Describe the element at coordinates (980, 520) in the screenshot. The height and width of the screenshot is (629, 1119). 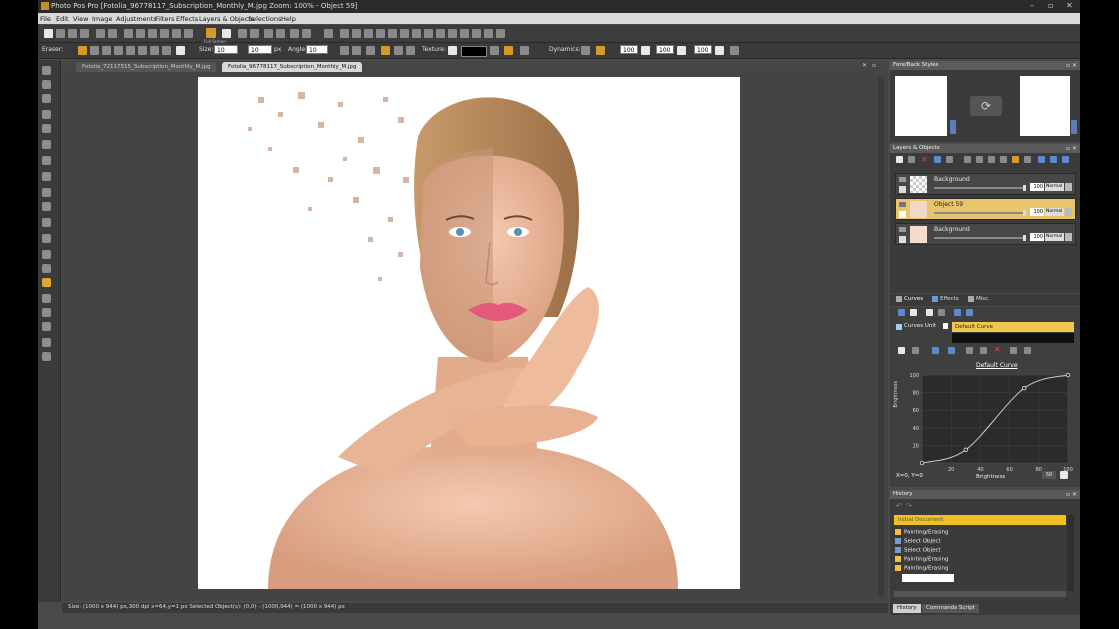
I see `history-header-item: Initial Document` at that location.